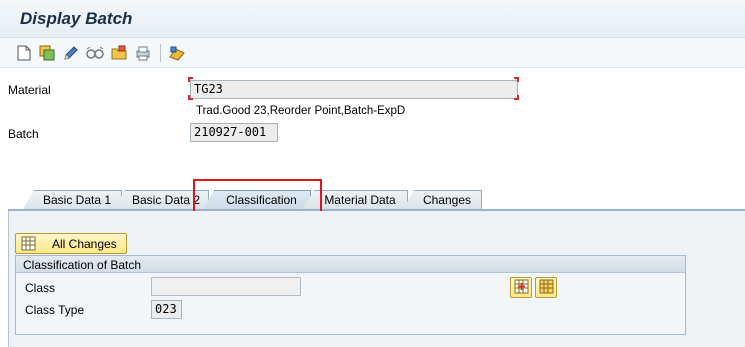  What do you see at coordinates (95, 53) in the screenshot?
I see `display-change-glasses-icon` at bounding box center [95, 53].